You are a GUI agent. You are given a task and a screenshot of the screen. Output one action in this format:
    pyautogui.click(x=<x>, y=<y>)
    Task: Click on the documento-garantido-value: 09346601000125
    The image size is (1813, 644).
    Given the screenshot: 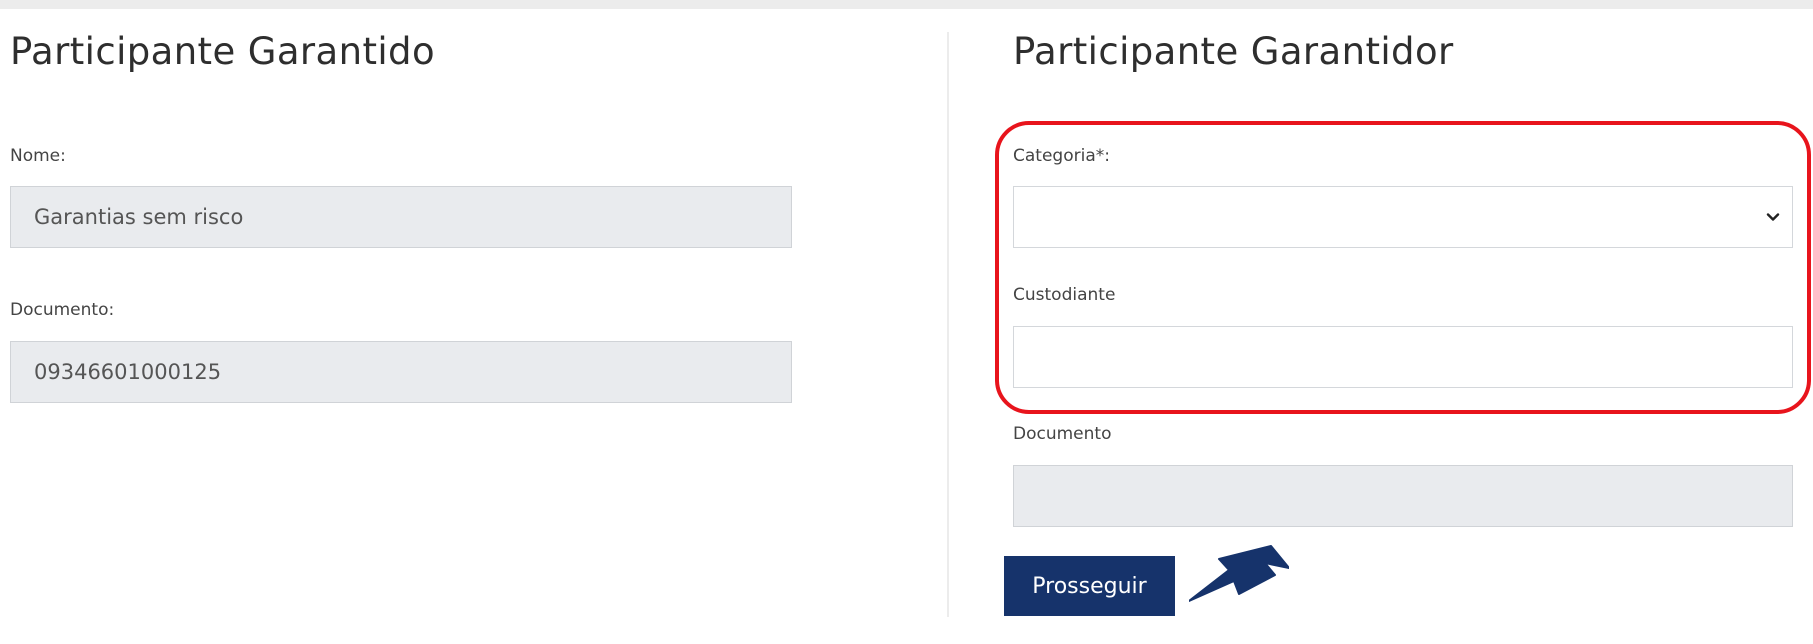 What is the action you would take?
    pyautogui.click(x=128, y=372)
    